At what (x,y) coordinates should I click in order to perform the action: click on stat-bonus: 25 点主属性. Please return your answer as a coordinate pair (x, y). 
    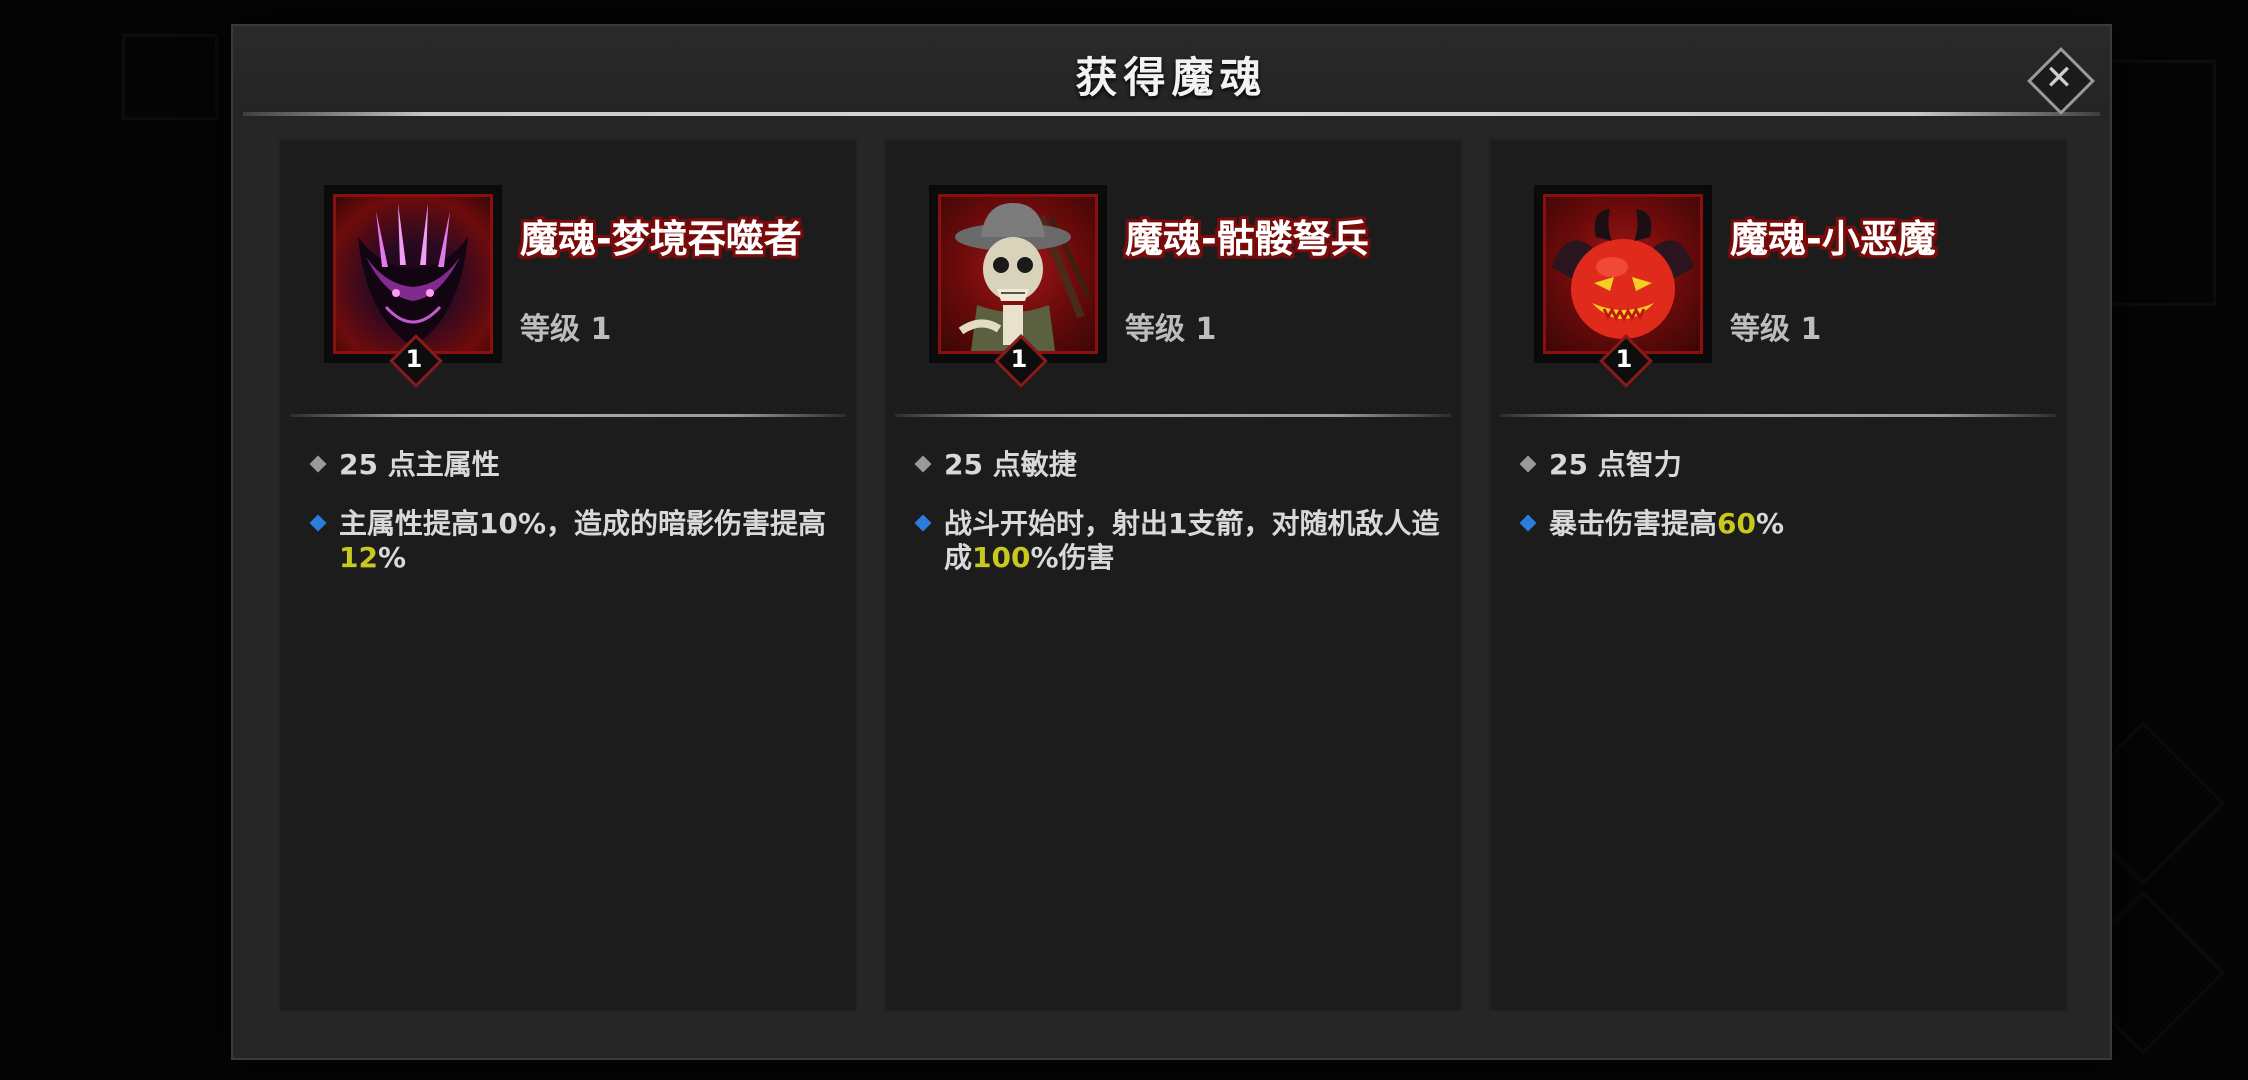
    Looking at the image, I should click on (574, 465).